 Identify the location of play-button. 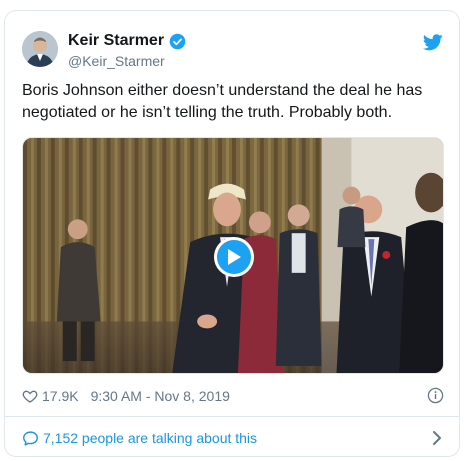
(234, 257).